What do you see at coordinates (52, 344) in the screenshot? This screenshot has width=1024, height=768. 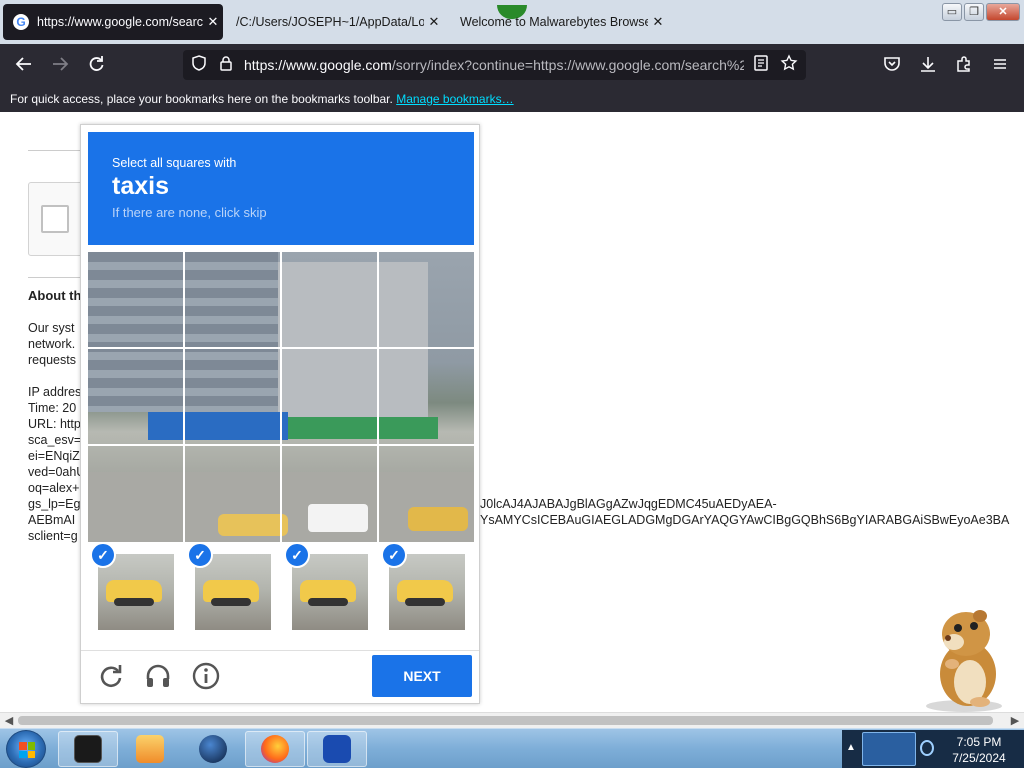 I see `paragraph-line: network.` at bounding box center [52, 344].